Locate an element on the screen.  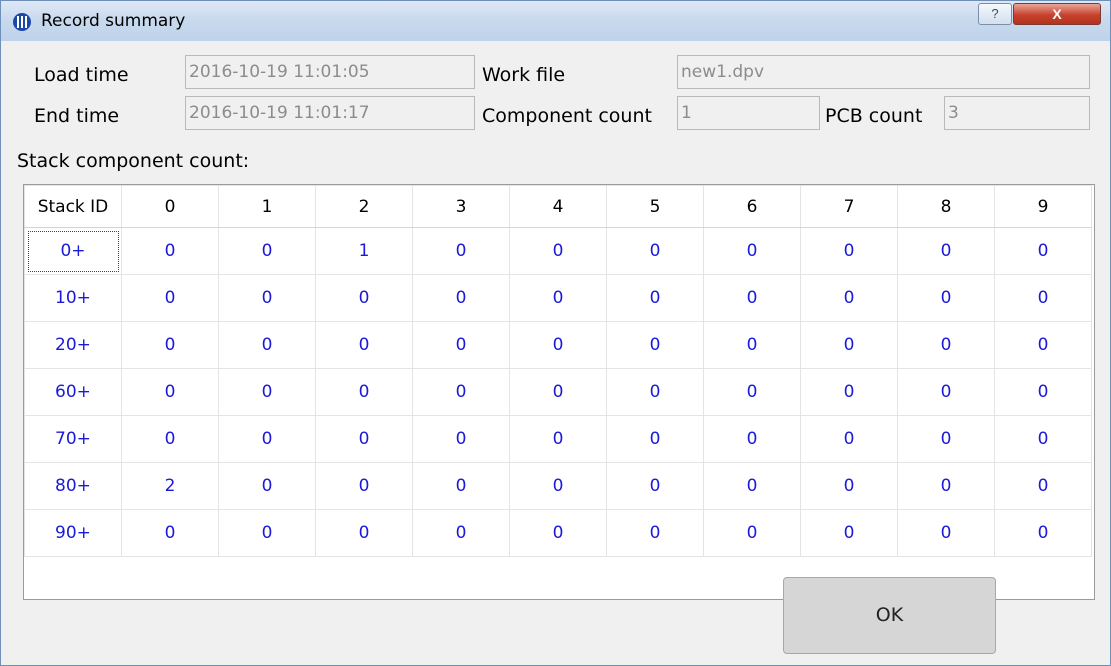
help-button: ? is located at coordinates (995, 14).